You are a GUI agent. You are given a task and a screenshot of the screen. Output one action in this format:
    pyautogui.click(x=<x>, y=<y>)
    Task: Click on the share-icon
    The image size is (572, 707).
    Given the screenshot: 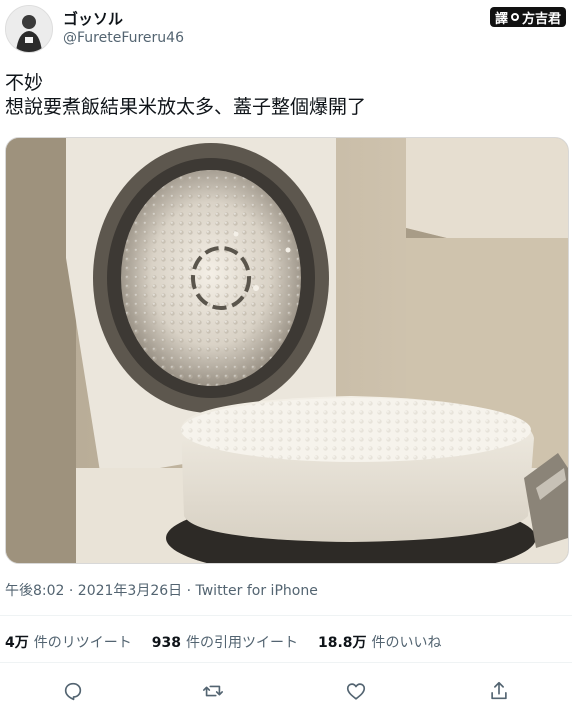 What is the action you would take?
    pyautogui.click(x=499, y=690)
    